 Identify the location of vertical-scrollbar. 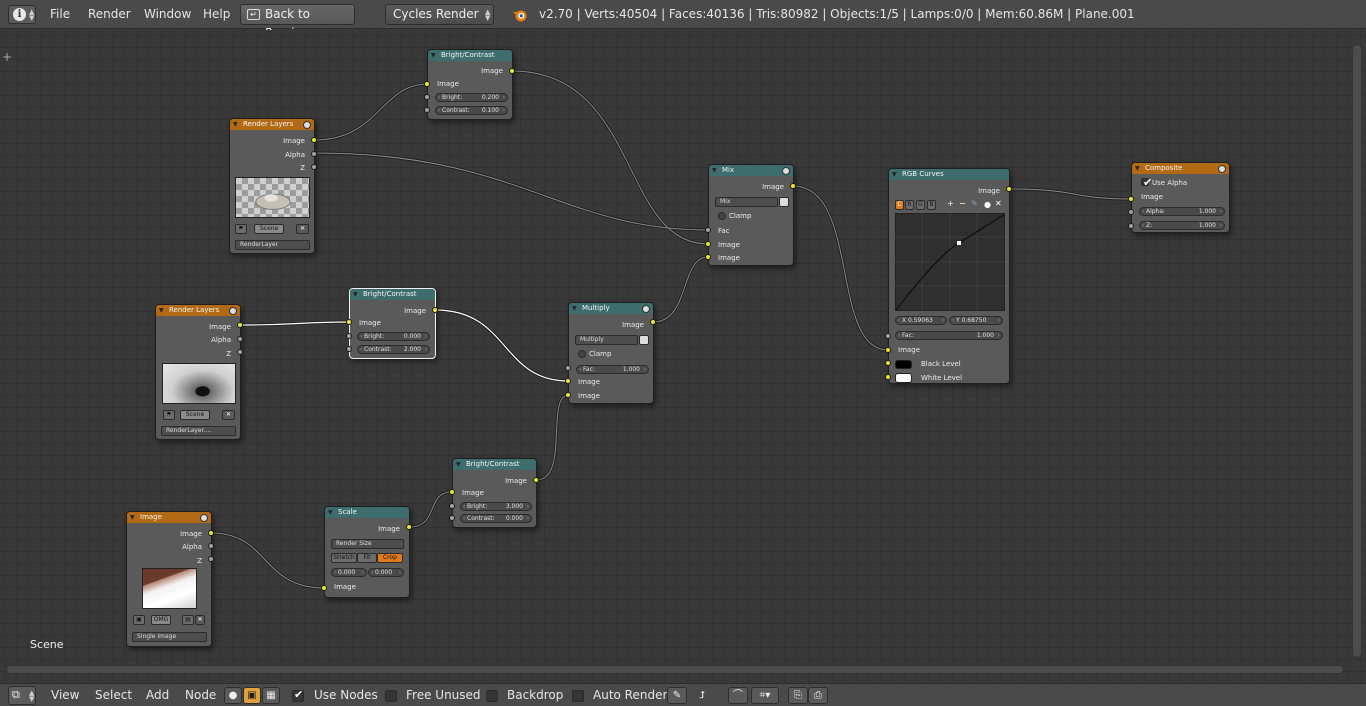
(1357, 351).